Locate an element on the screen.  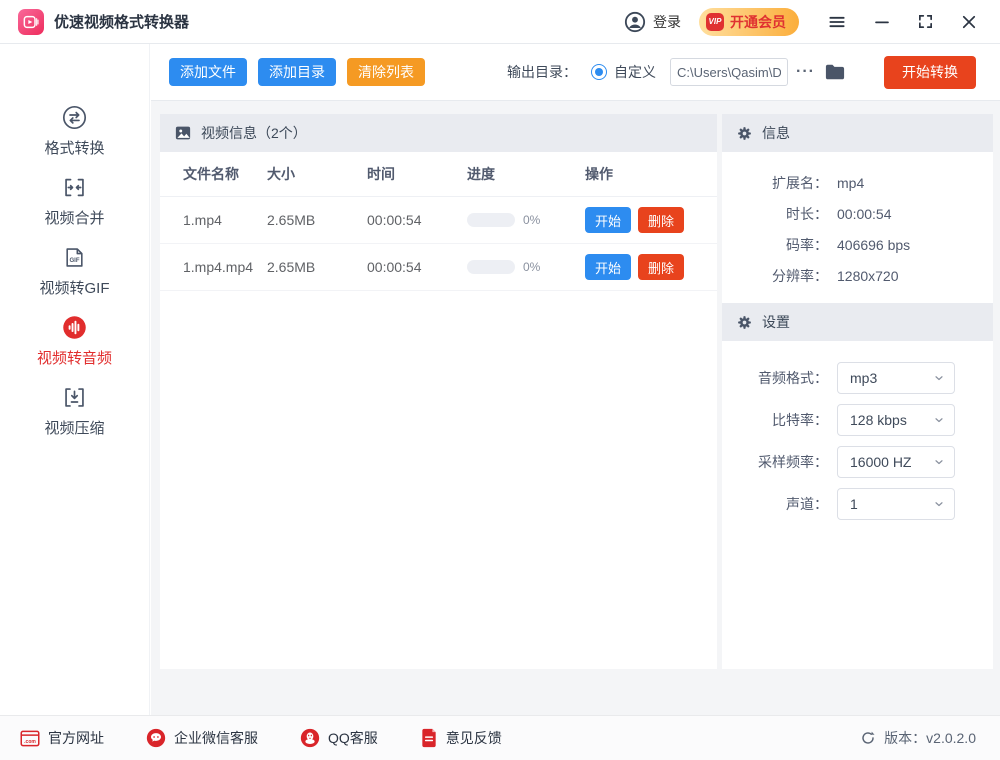
minimize-button is located at coordinates (882, 22).